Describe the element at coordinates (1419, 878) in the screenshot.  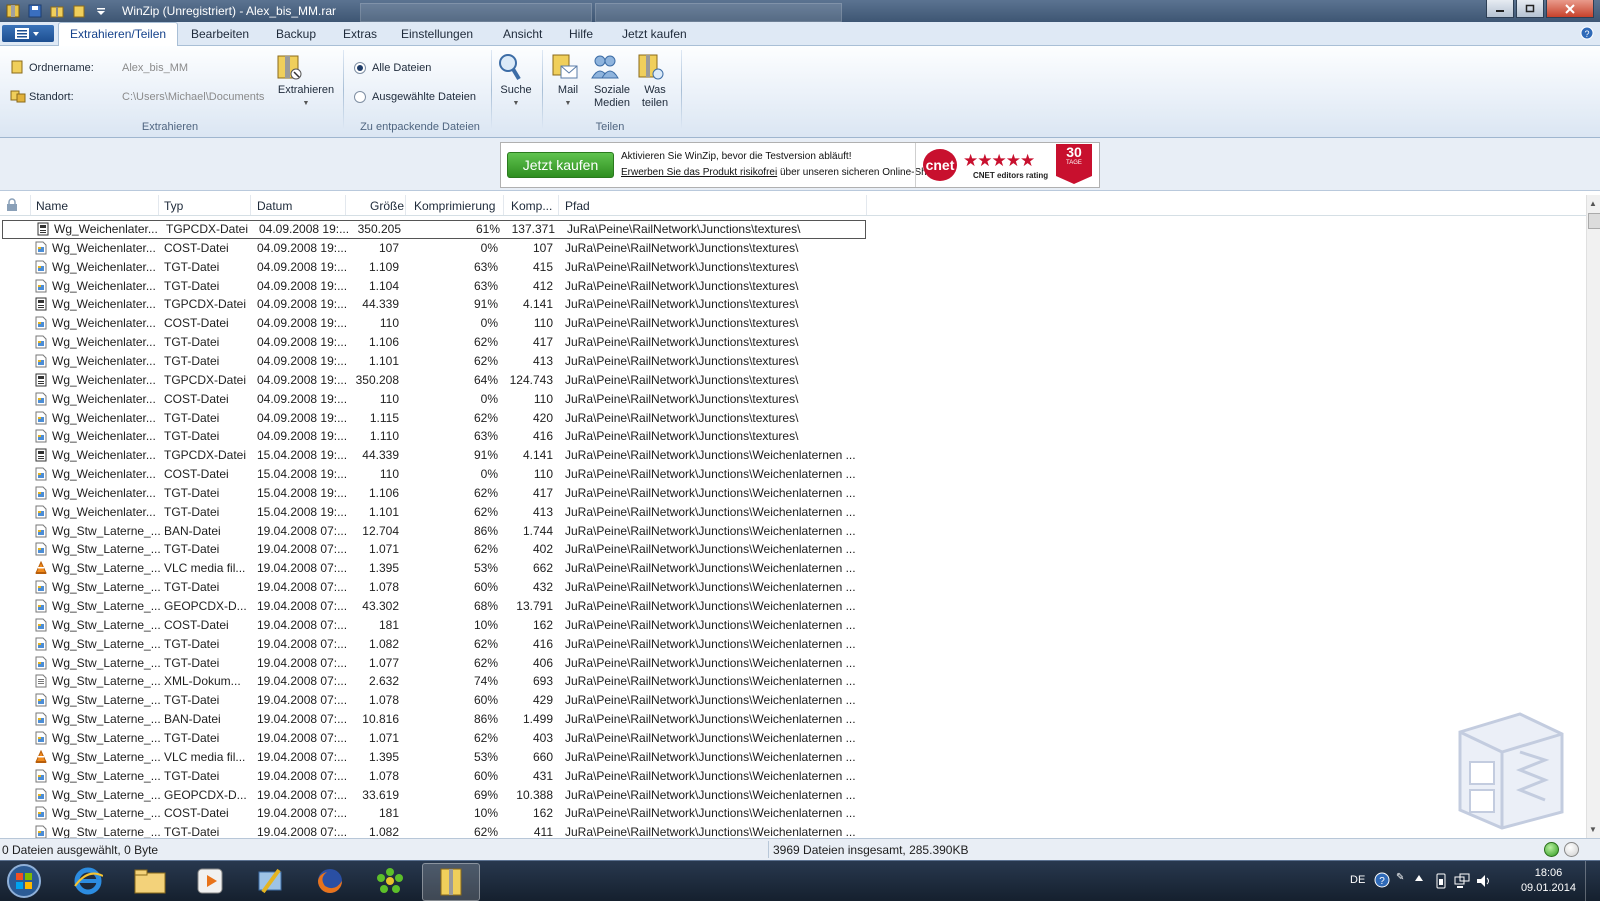
I see `tray-show-hidden-icon` at that location.